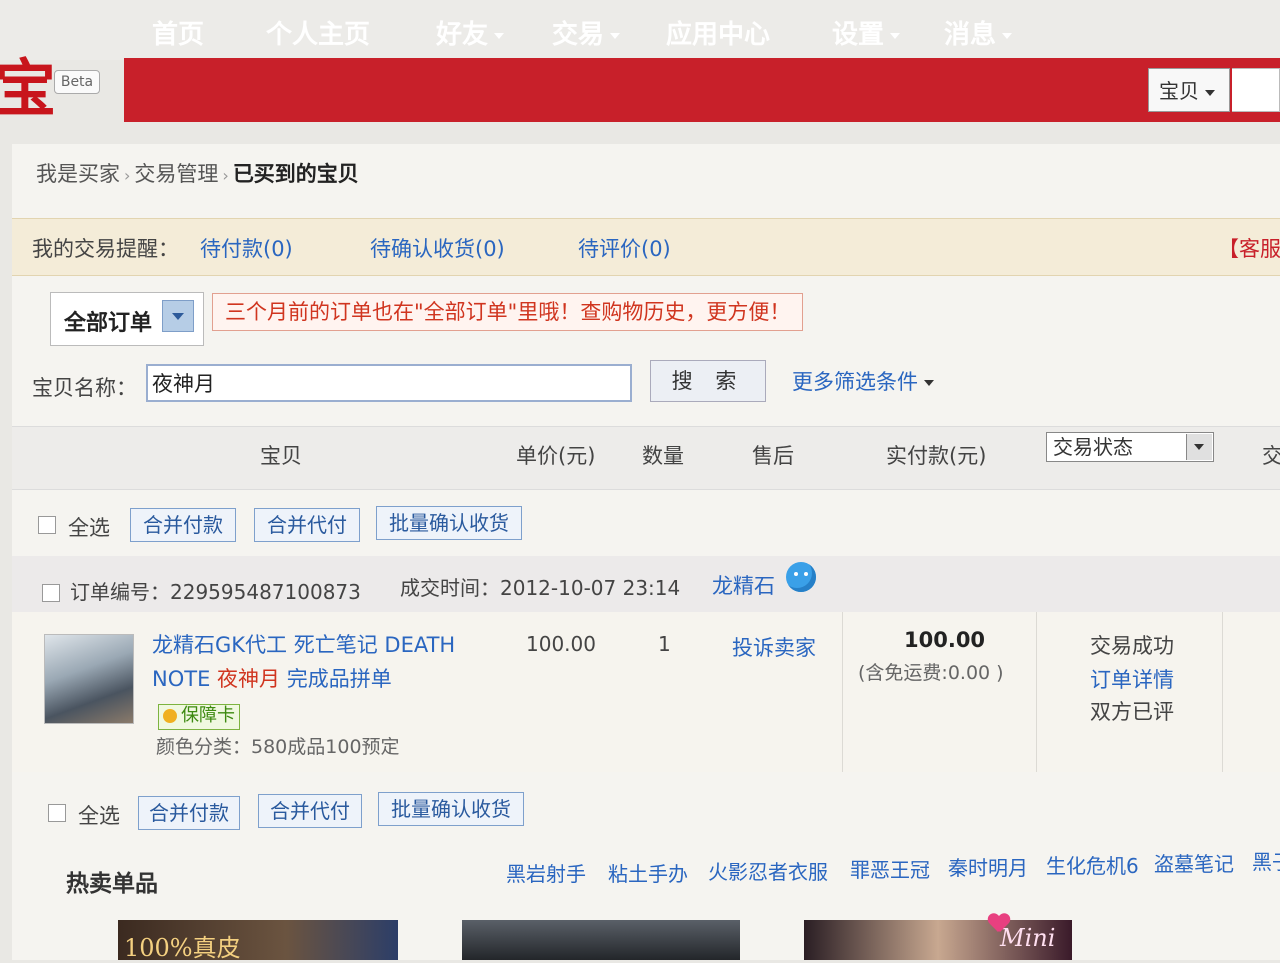 The image size is (1280, 963). I want to click on batch-confirm-button-bottom: 批量确认收货, so click(451, 809).